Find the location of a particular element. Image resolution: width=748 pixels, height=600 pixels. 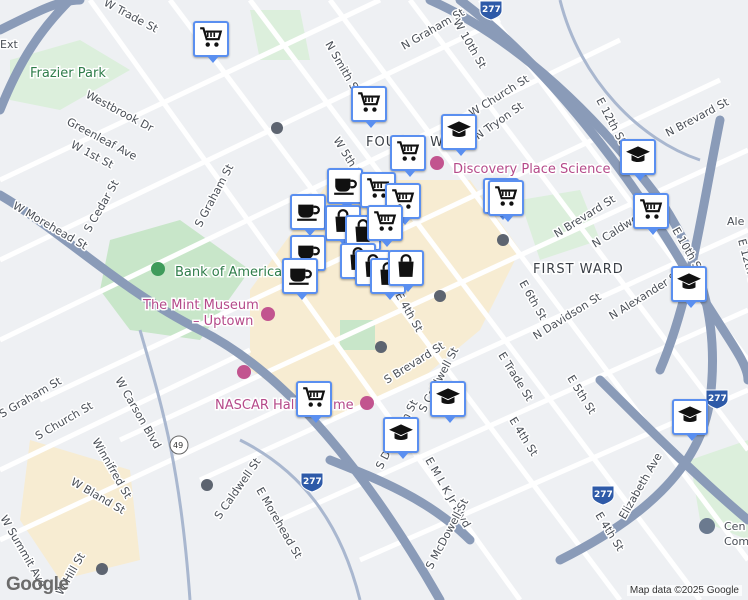

google-logo: Google is located at coordinates (37, 584).